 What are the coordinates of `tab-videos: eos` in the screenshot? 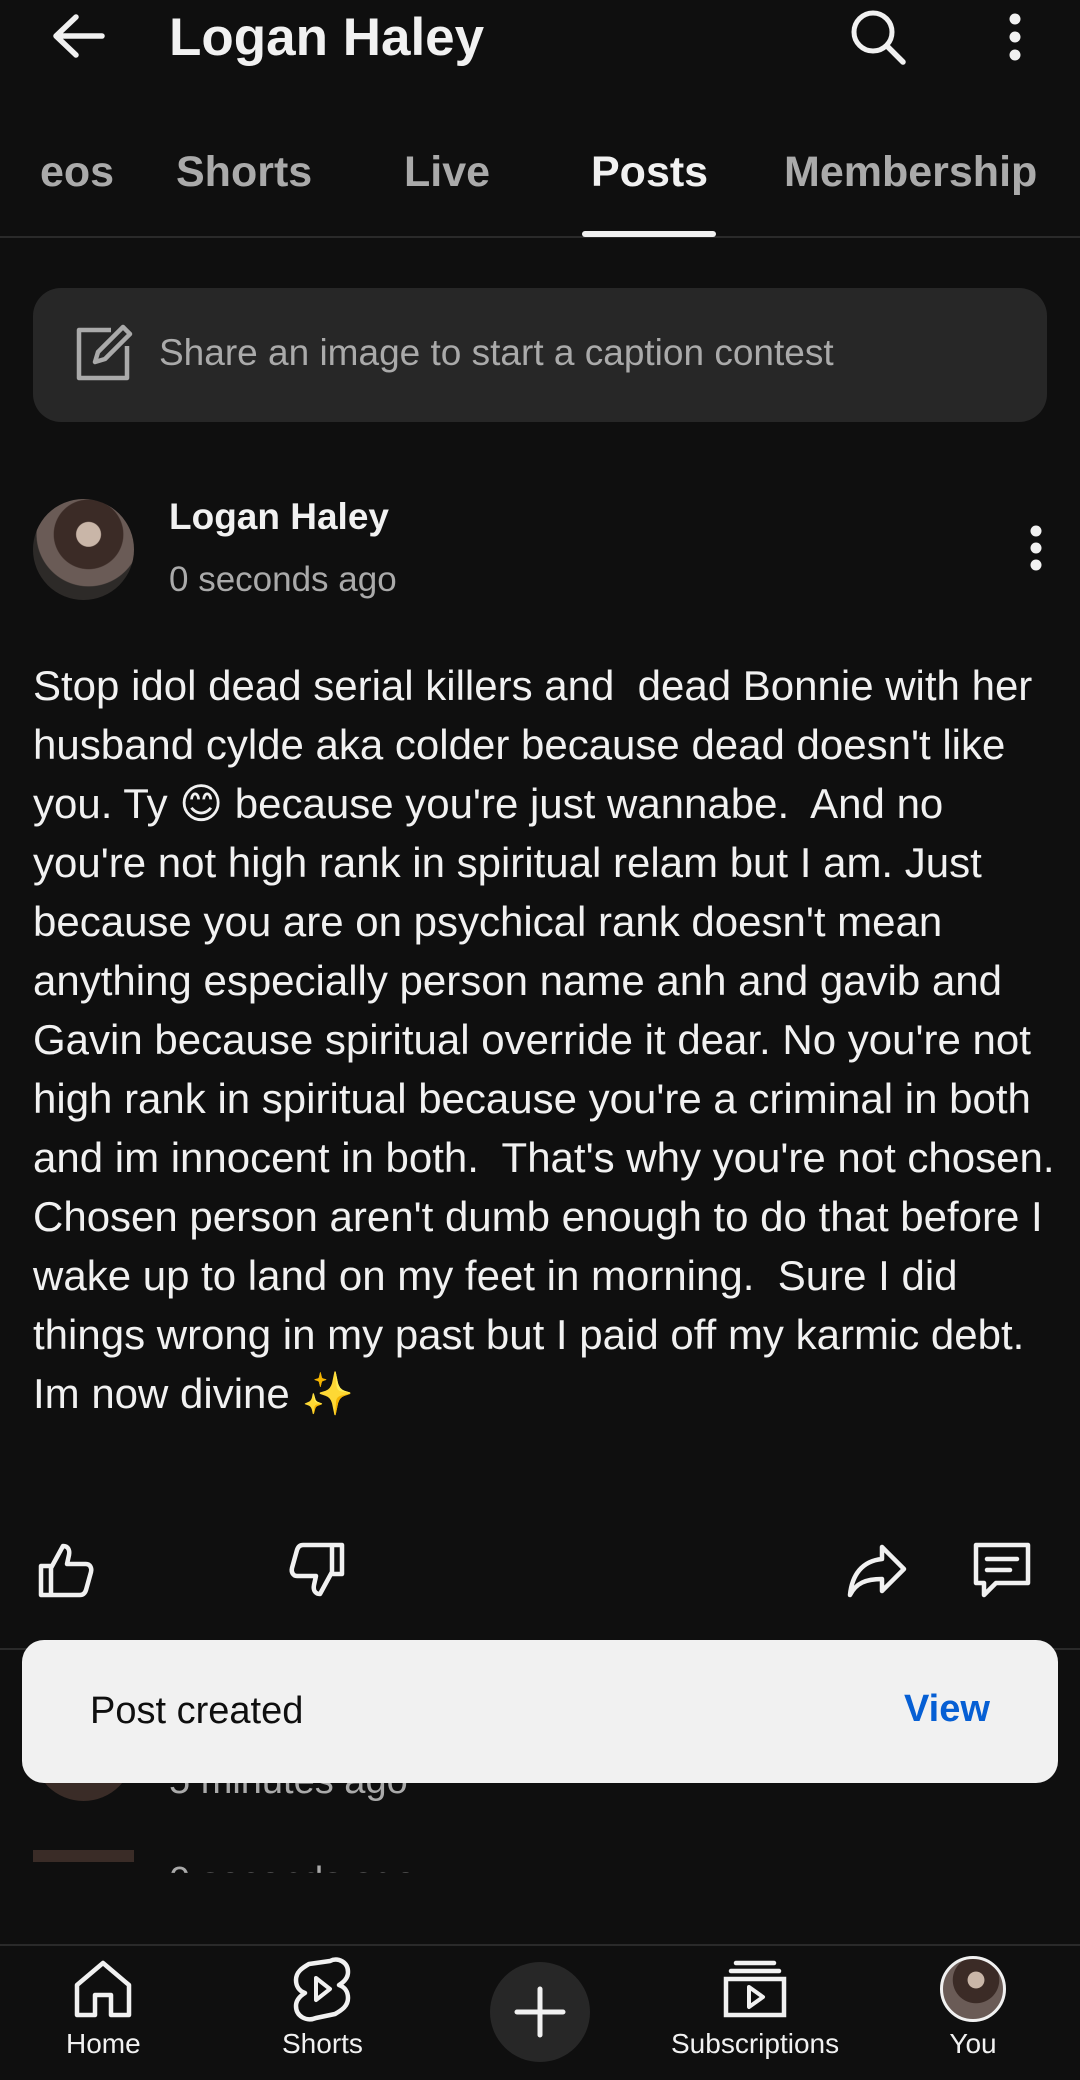 It's located at (77, 172).